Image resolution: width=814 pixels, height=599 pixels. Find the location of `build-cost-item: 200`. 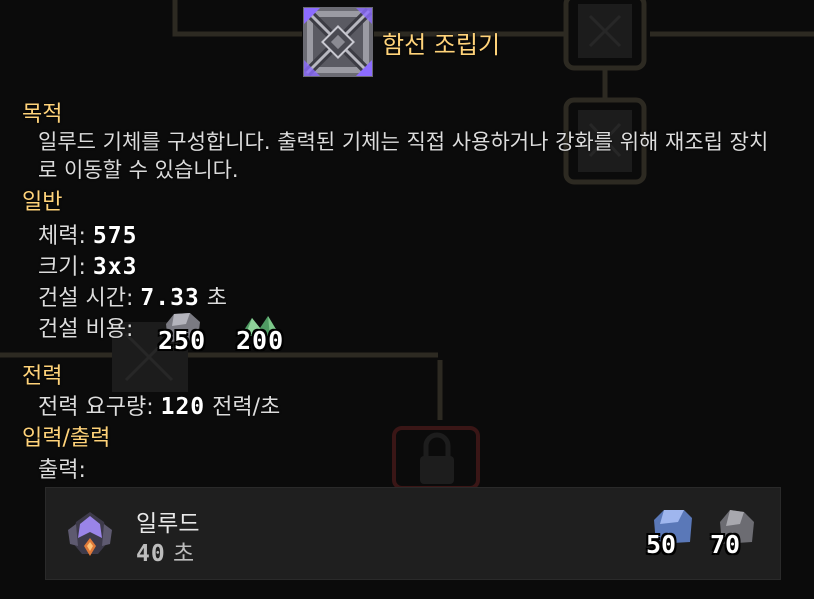

build-cost-item: 200 is located at coordinates (276, 332).